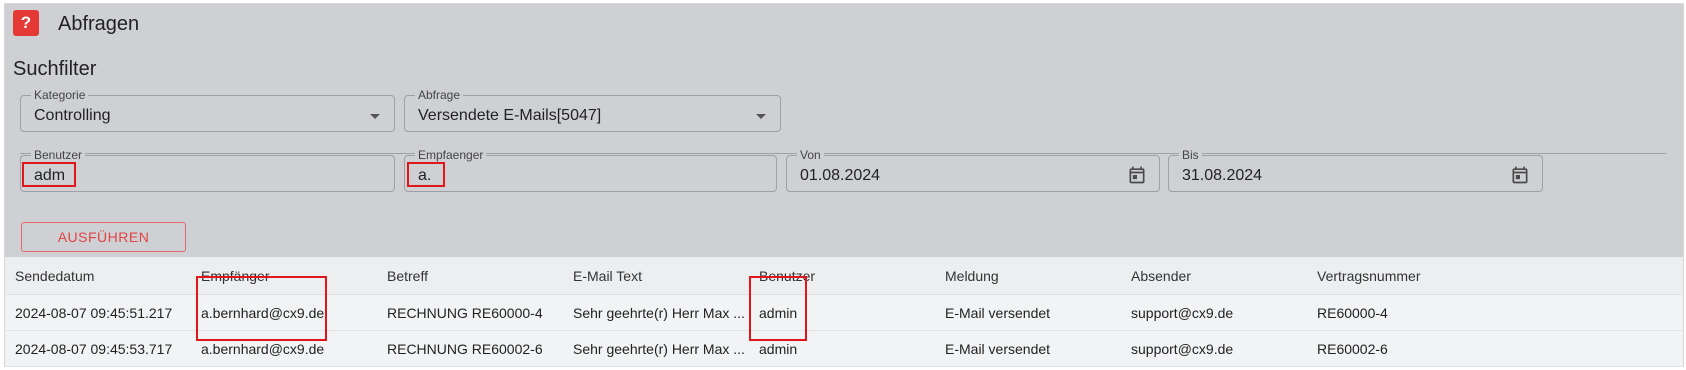 The image size is (1686, 370). Describe the element at coordinates (810, 155) in the screenshot. I see `von-label: Von` at that location.